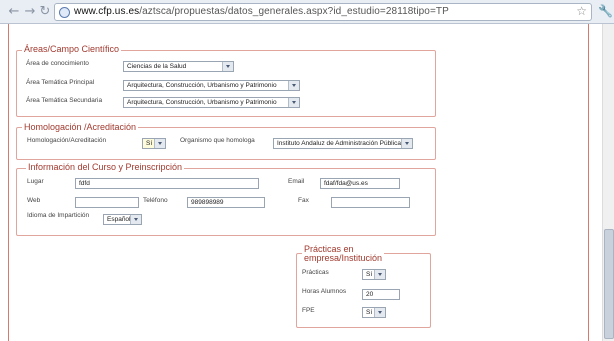  What do you see at coordinates (8, 182) in the screenshot?
I see `page-border-left` at bounding box center [8, 182].